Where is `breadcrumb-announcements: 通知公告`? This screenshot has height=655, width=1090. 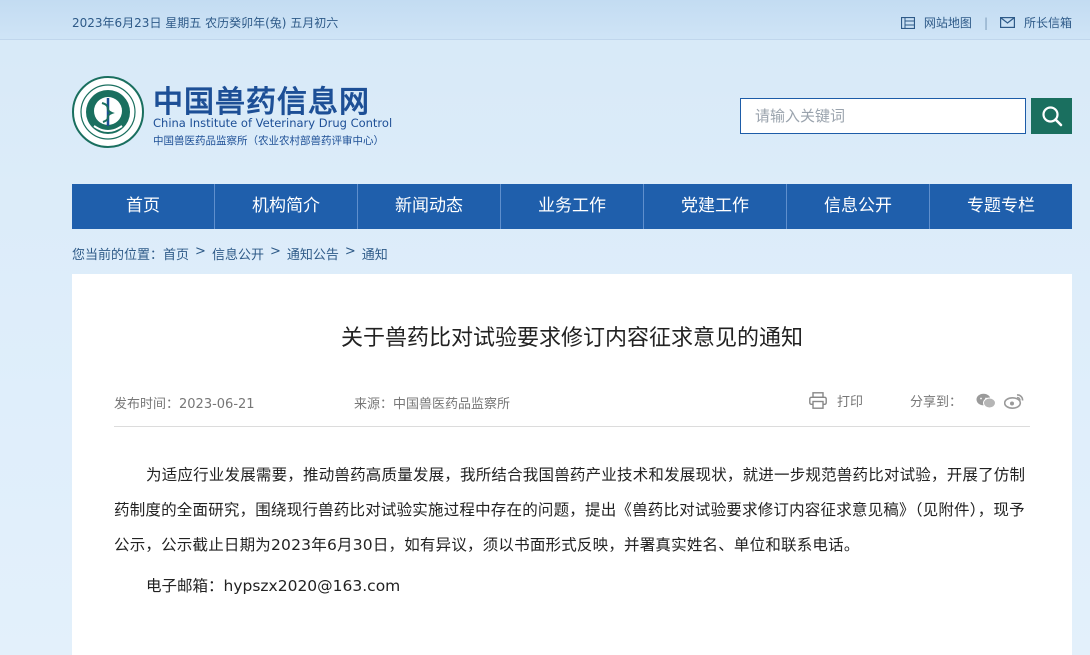
breadcrumb-announcements: 通知公告 is located at coordinates (313, 253).